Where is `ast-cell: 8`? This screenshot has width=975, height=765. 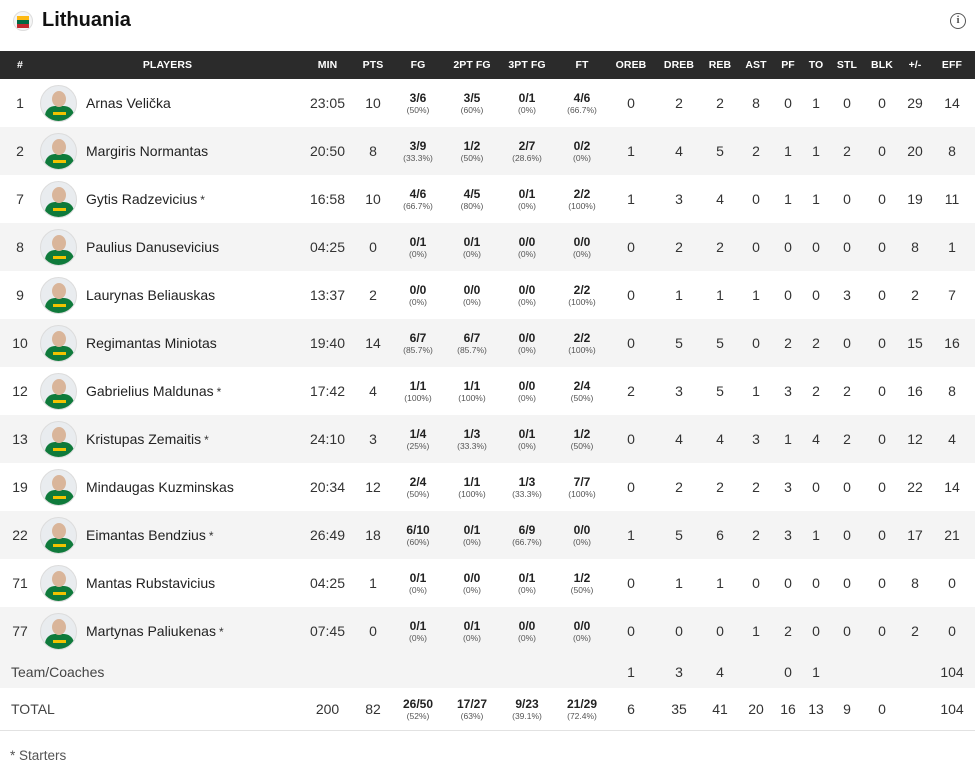
ast-cell: 8 is located at coordinates (756, 103).